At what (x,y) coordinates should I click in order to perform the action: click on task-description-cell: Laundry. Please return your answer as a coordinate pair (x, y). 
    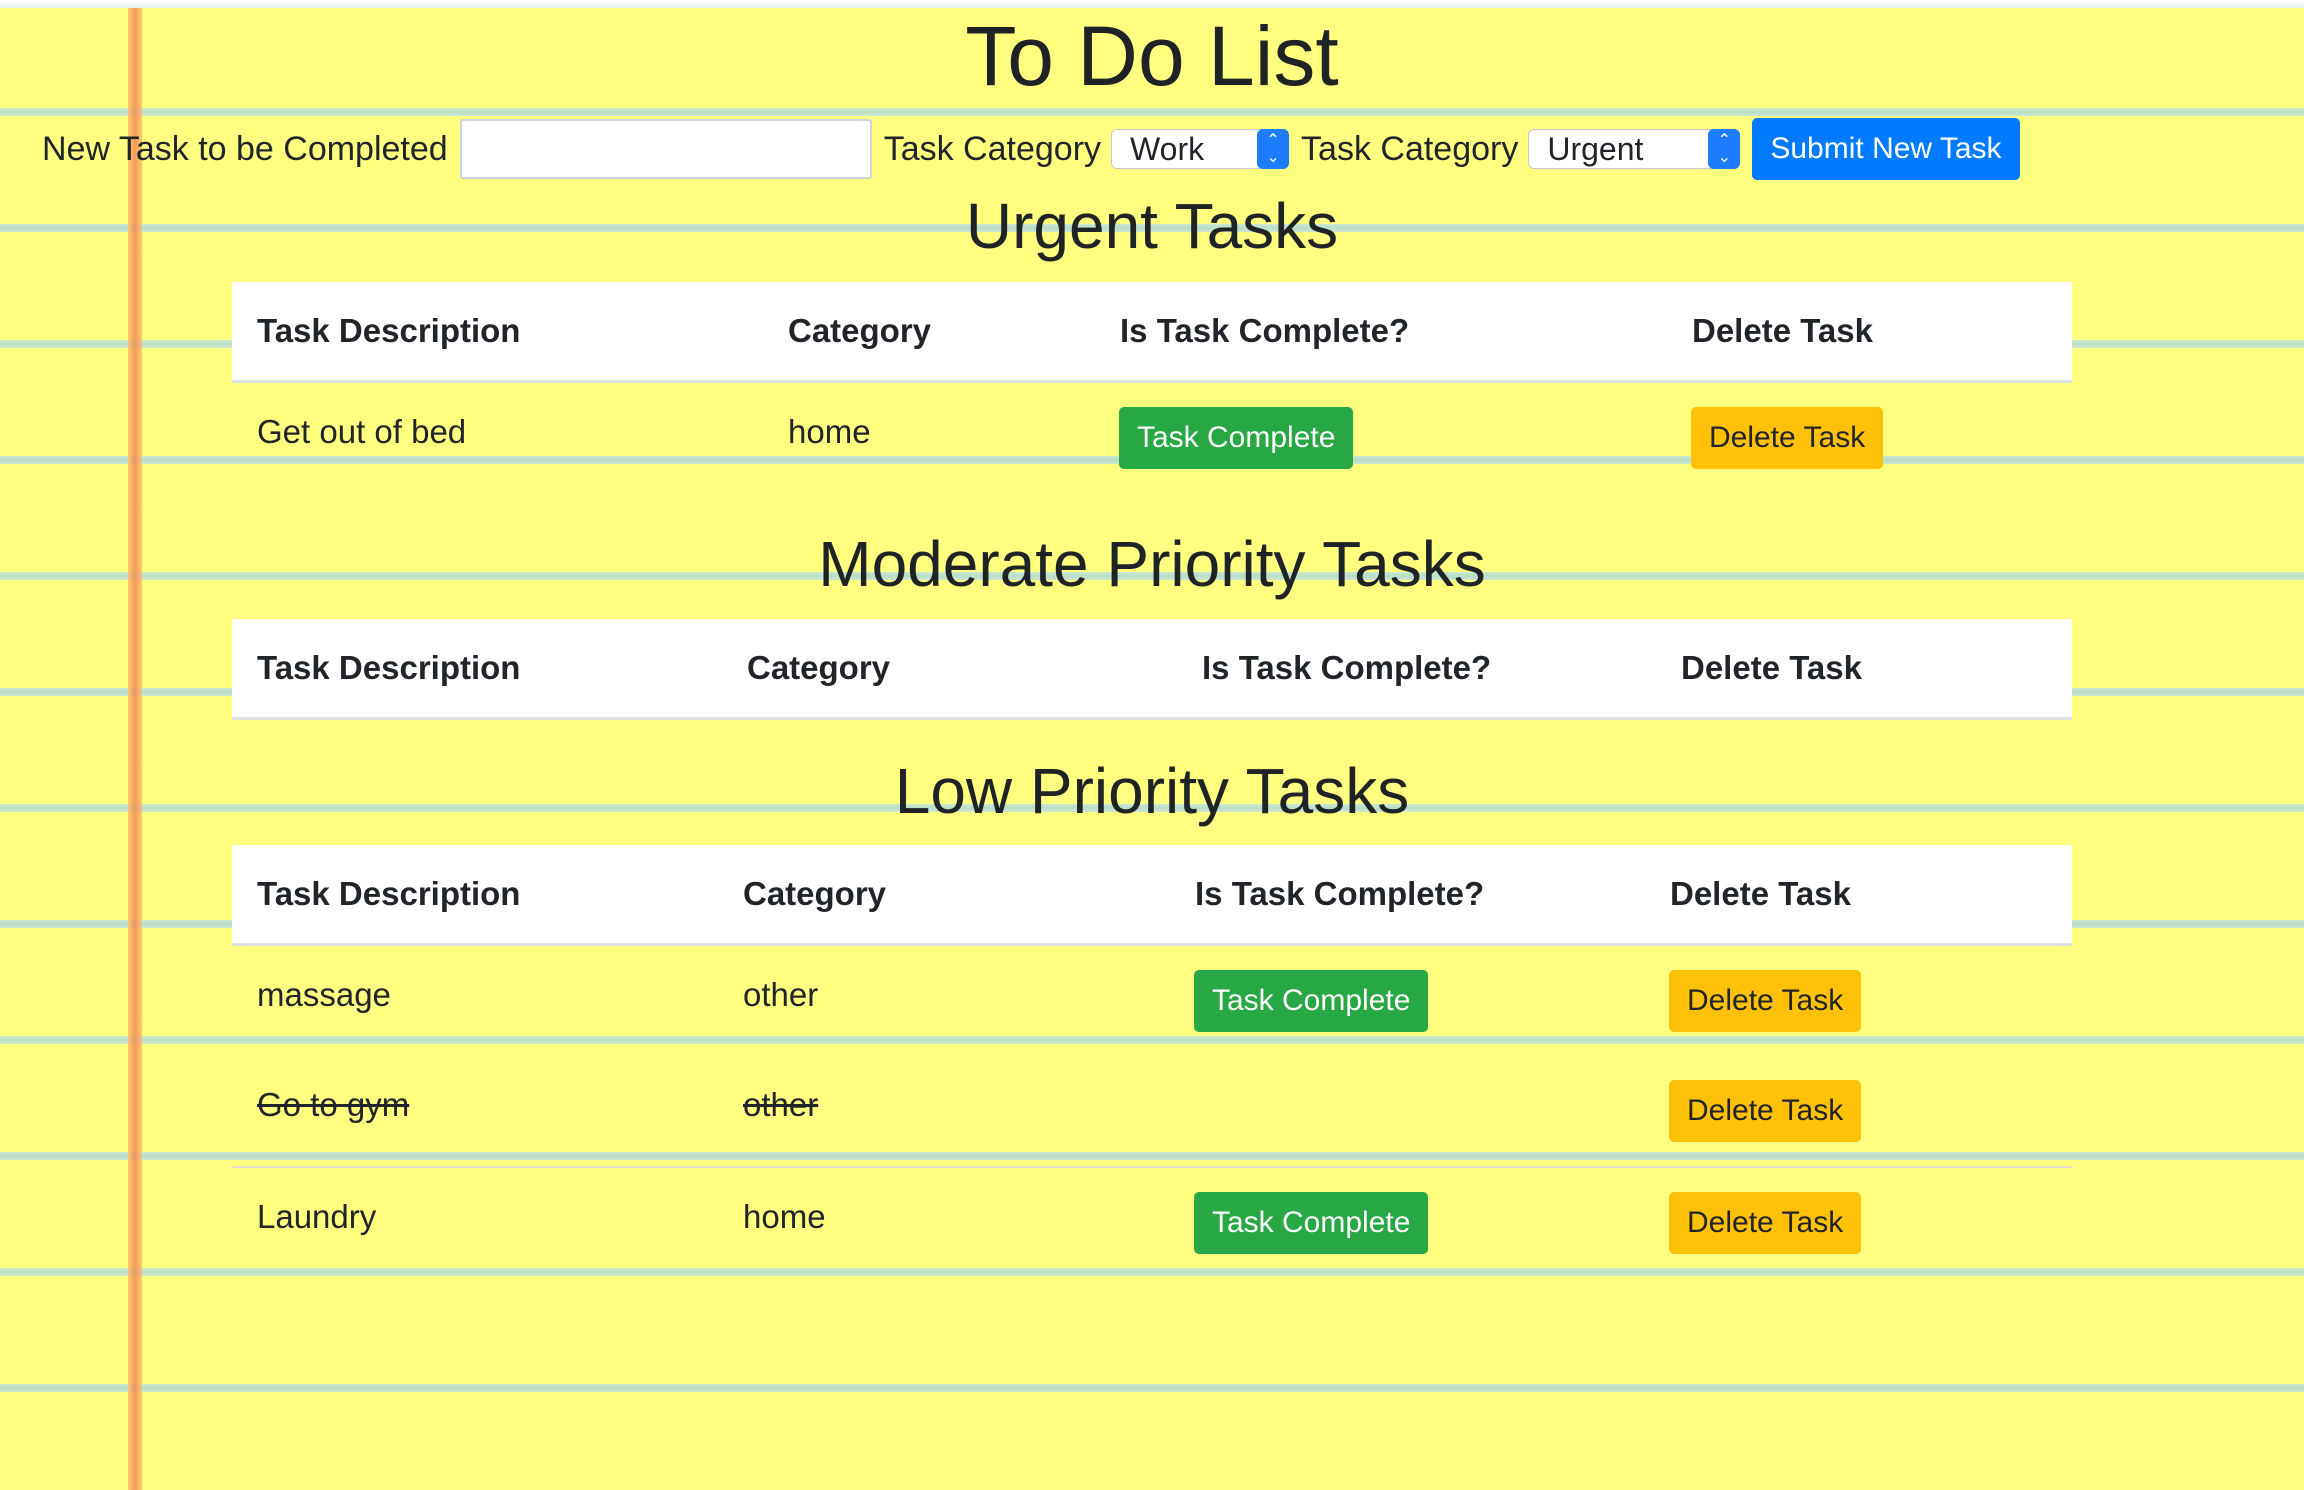
    Looking at the image, I should click on (317, 1216).